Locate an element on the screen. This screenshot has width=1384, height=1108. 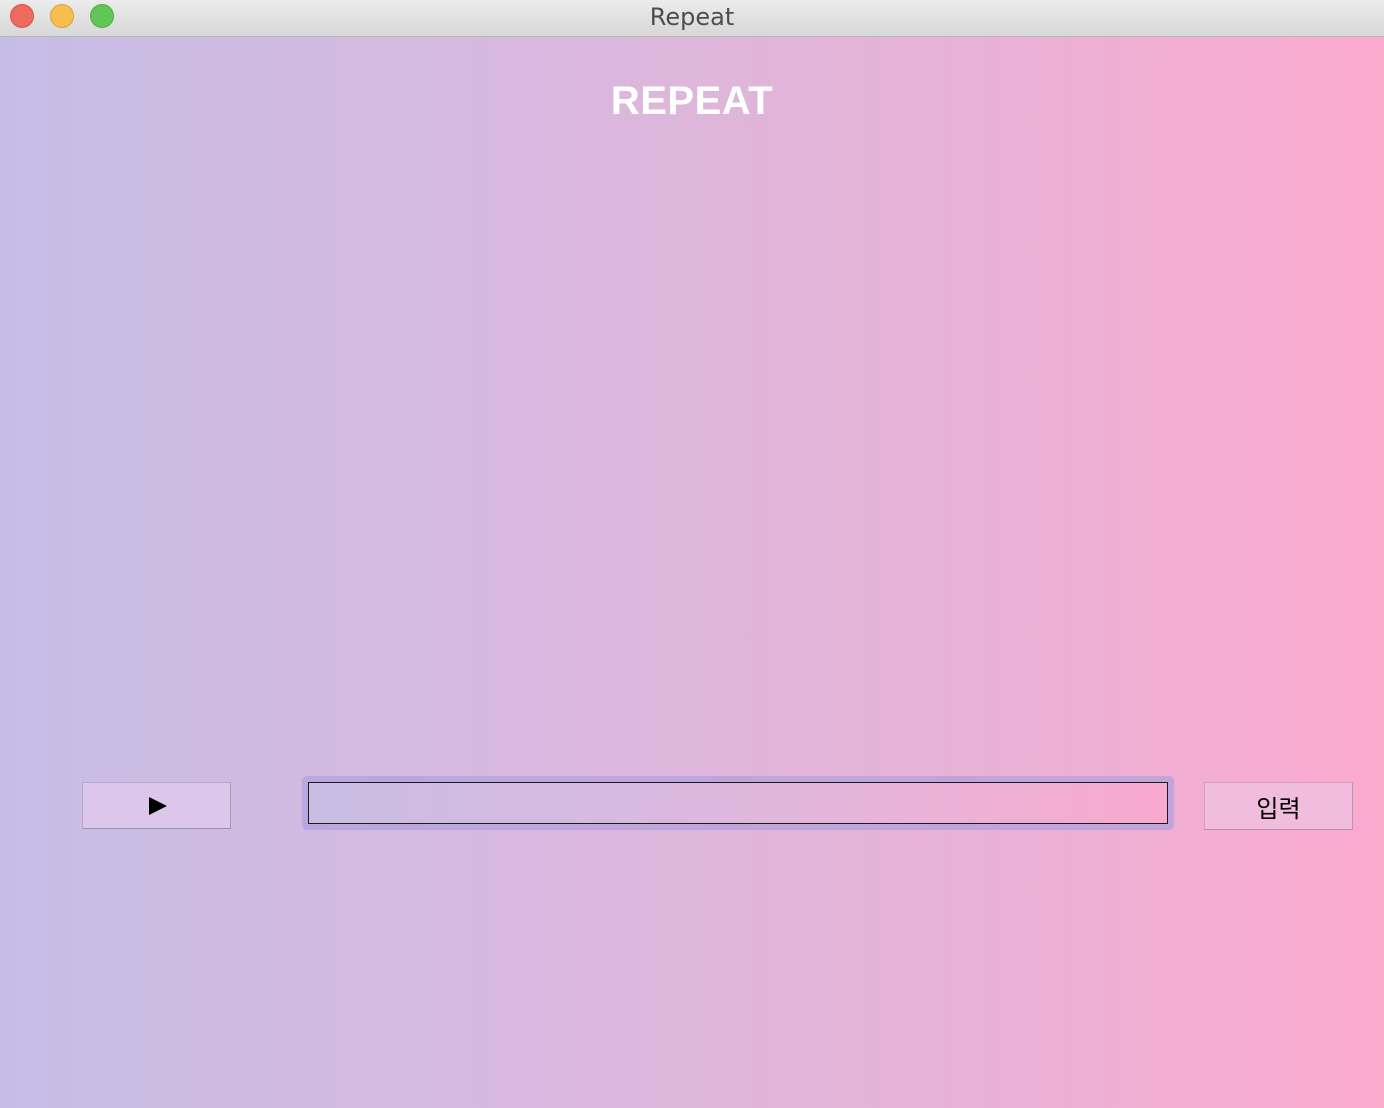
play-icon is located at coordinates (158, 805).